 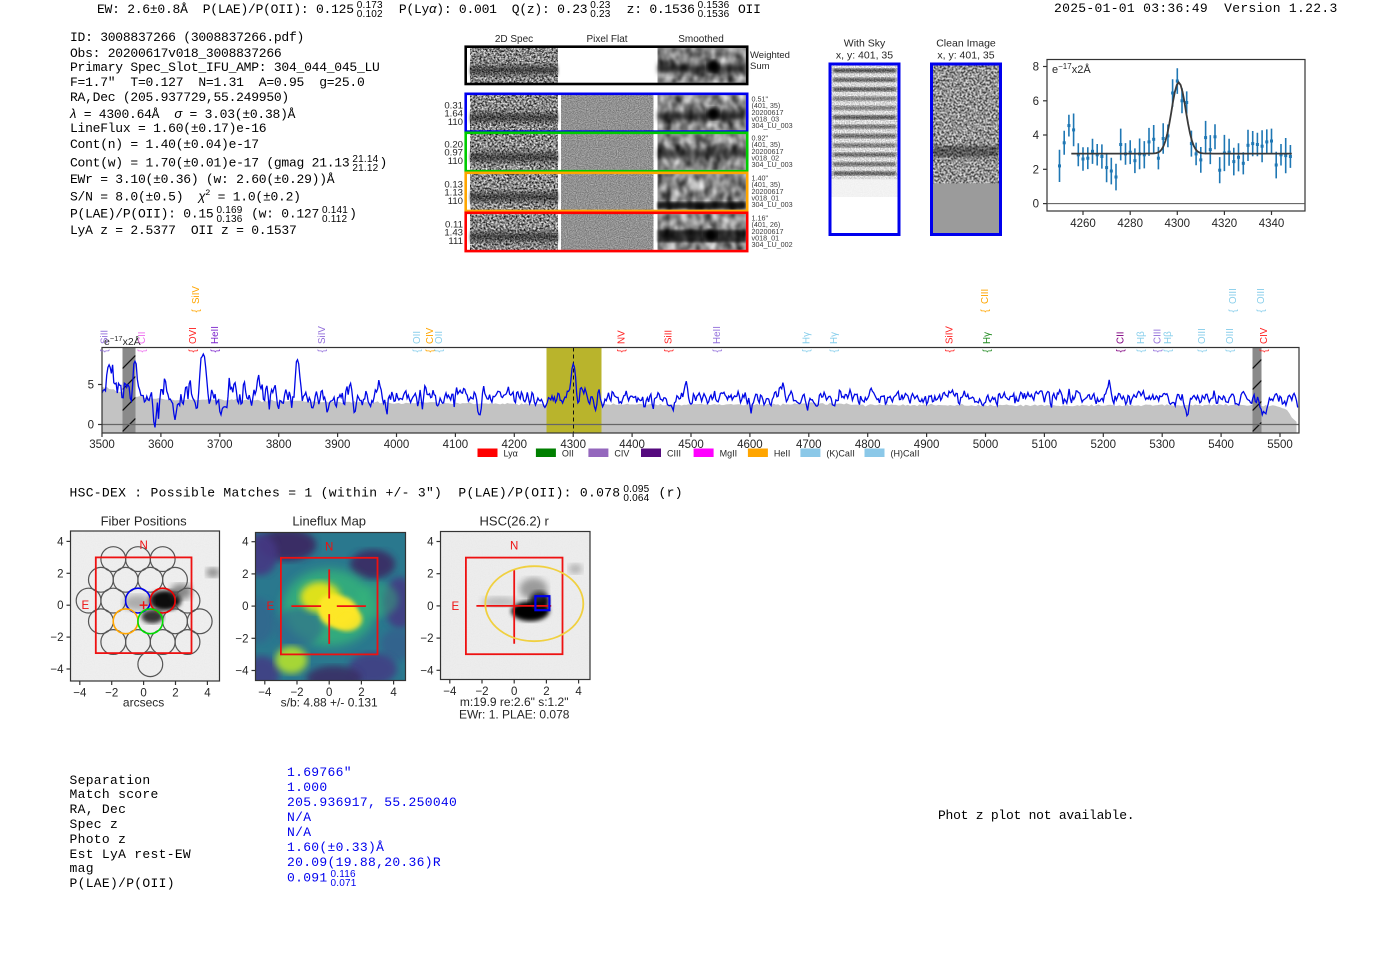 I want to click on svg-text: With Sky, so click(x=865, y=44).